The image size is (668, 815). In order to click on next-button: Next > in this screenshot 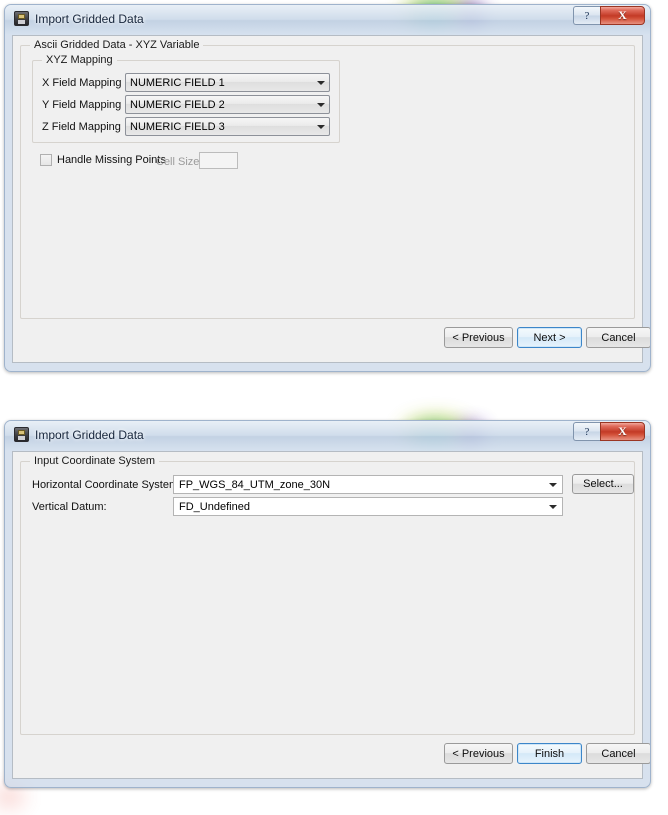, I will do `click(549, 337)`.